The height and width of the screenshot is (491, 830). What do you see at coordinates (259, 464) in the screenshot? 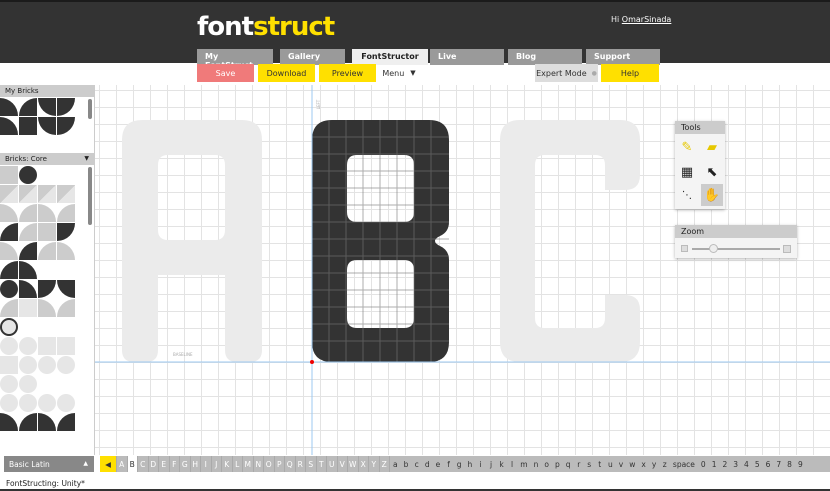
I see `char-N: N` at bounding box center [259, 464].